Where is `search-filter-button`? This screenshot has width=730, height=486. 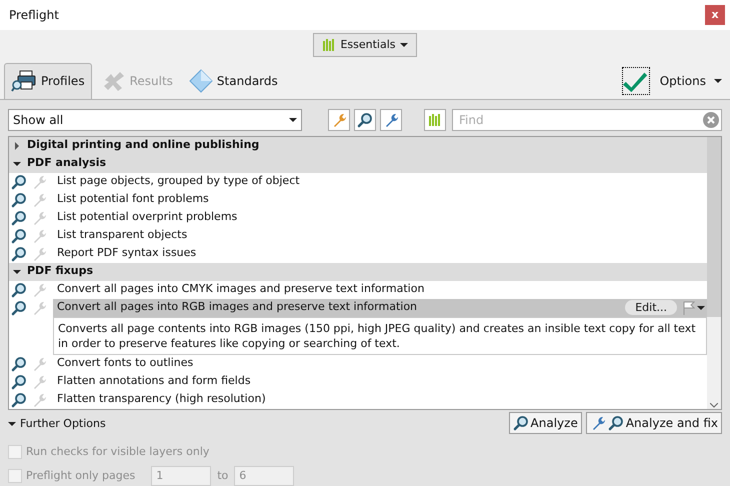
search-filter-button is located at coordinates (365, 119).